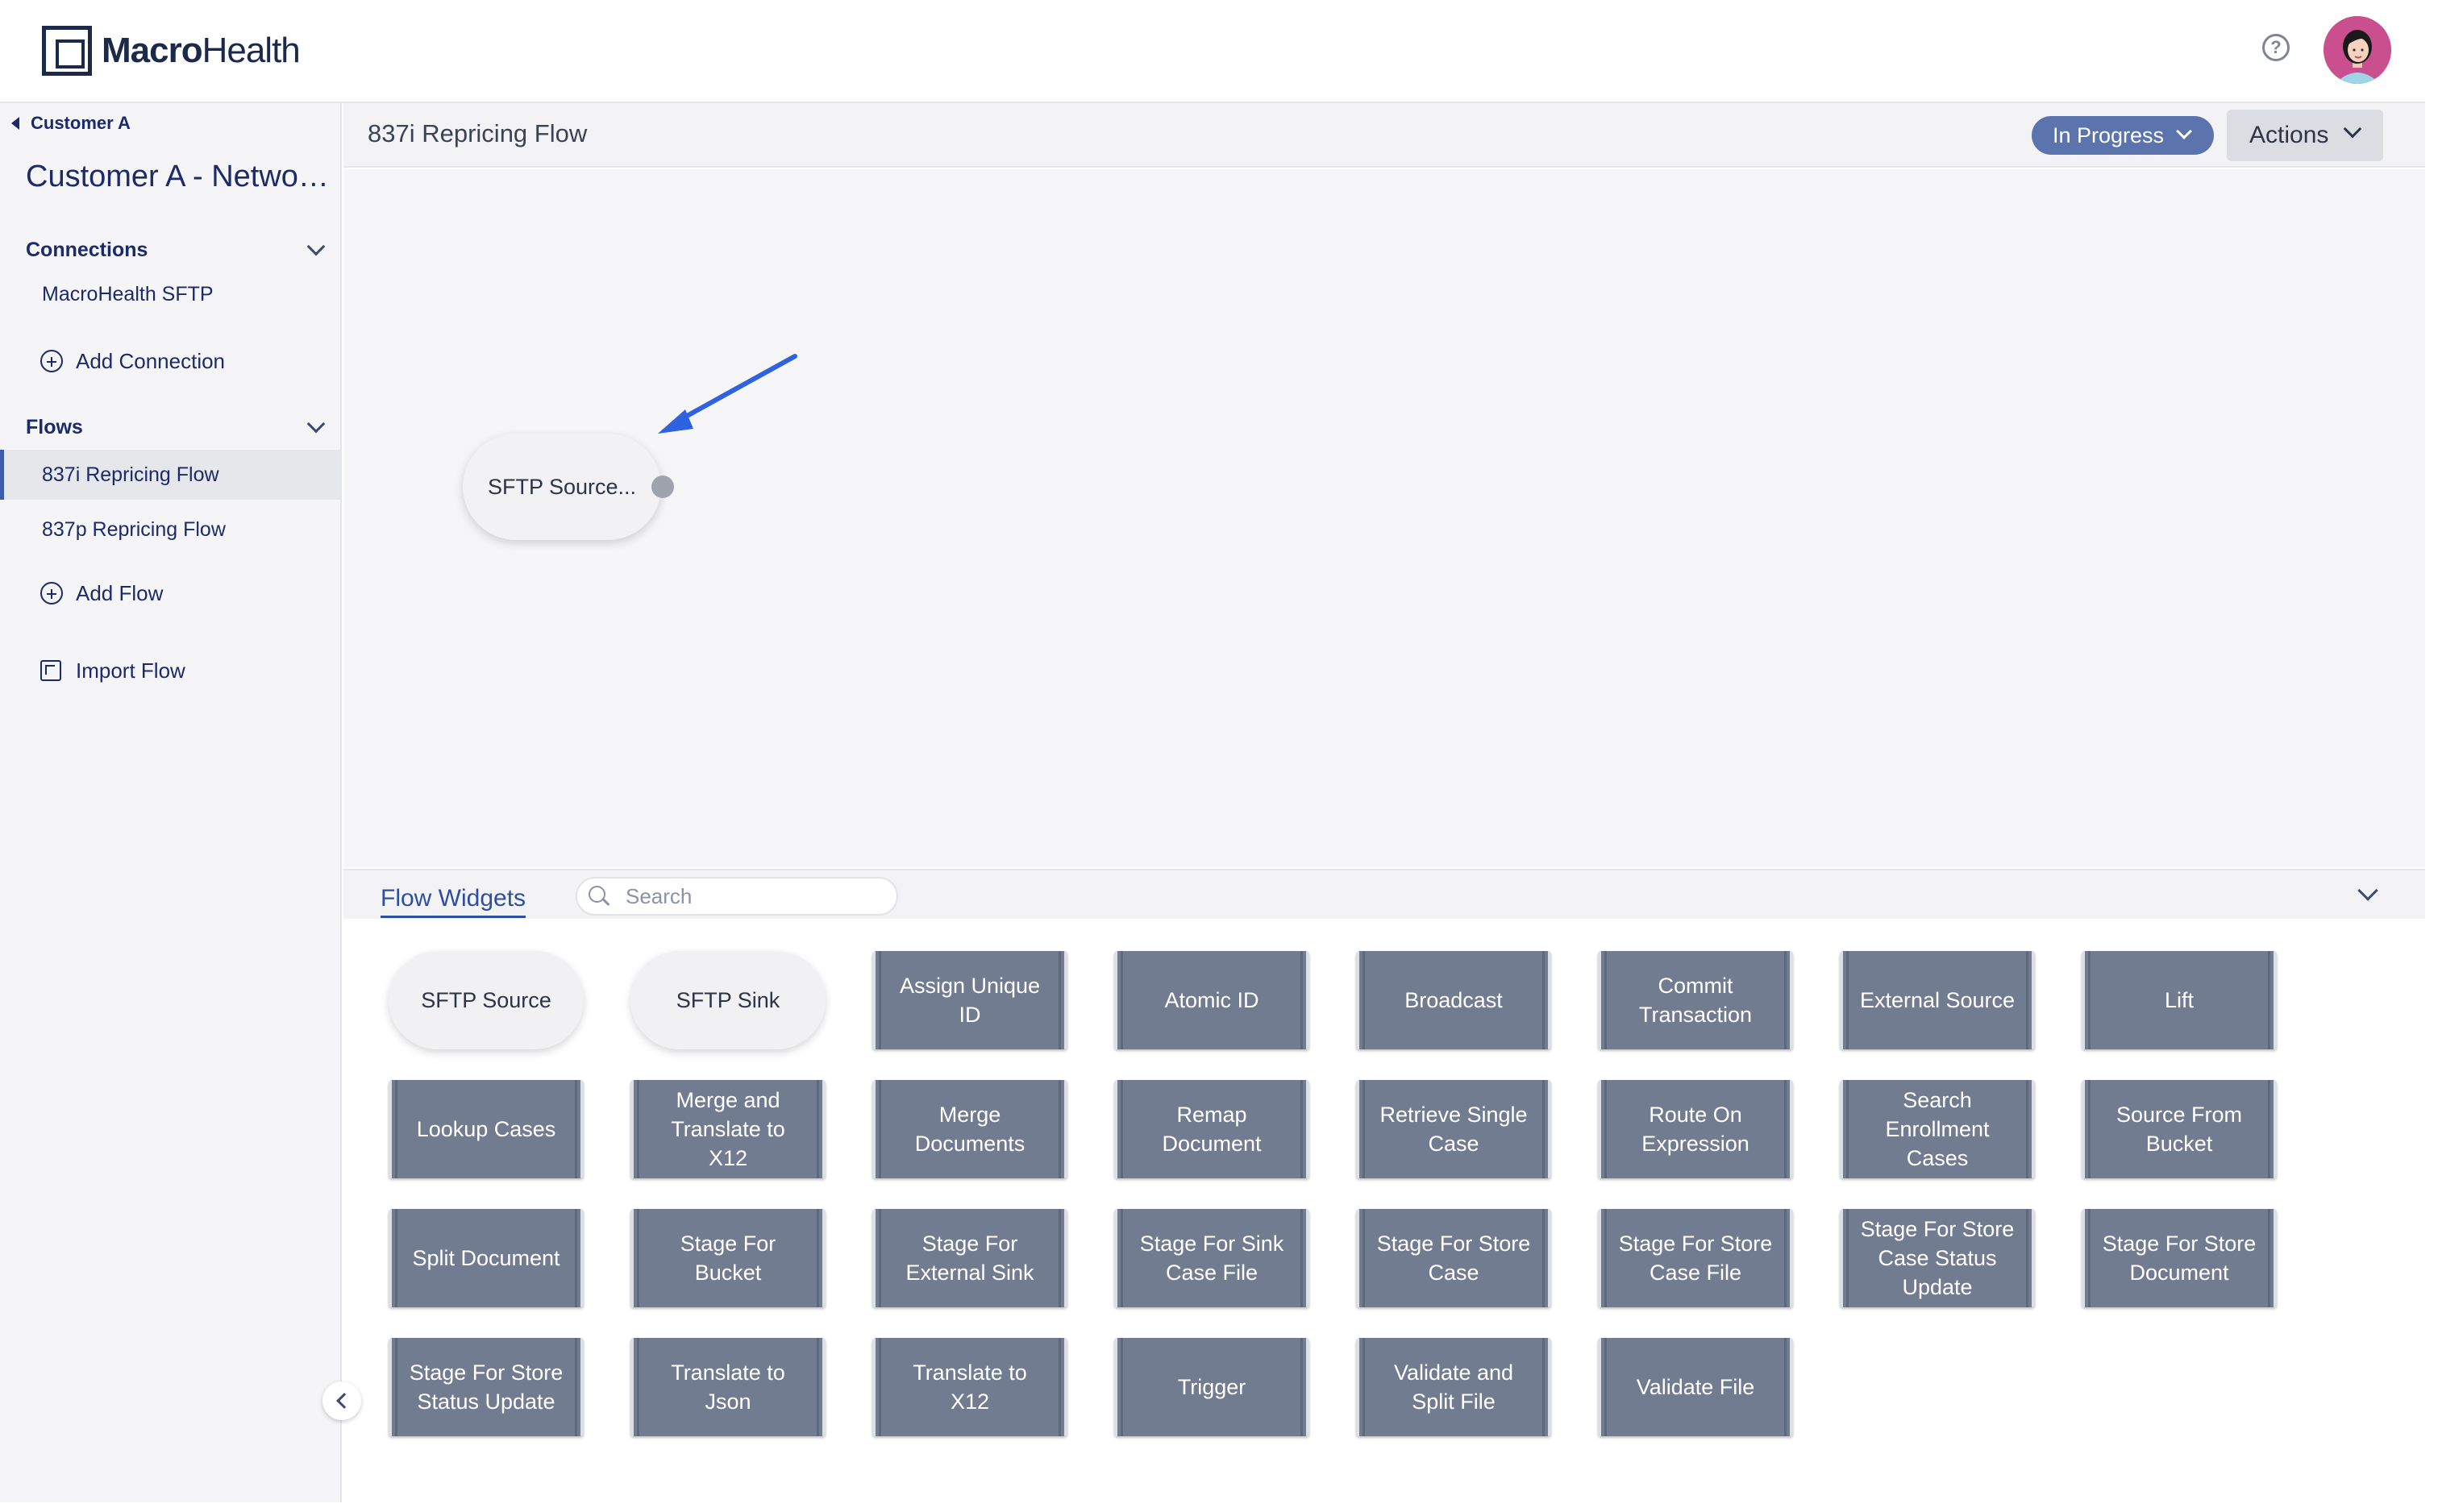 The image size is (2438, 1512). I want to click on widget-stage-for-store-document: Stage For Store Document, so click(2179, 1258).